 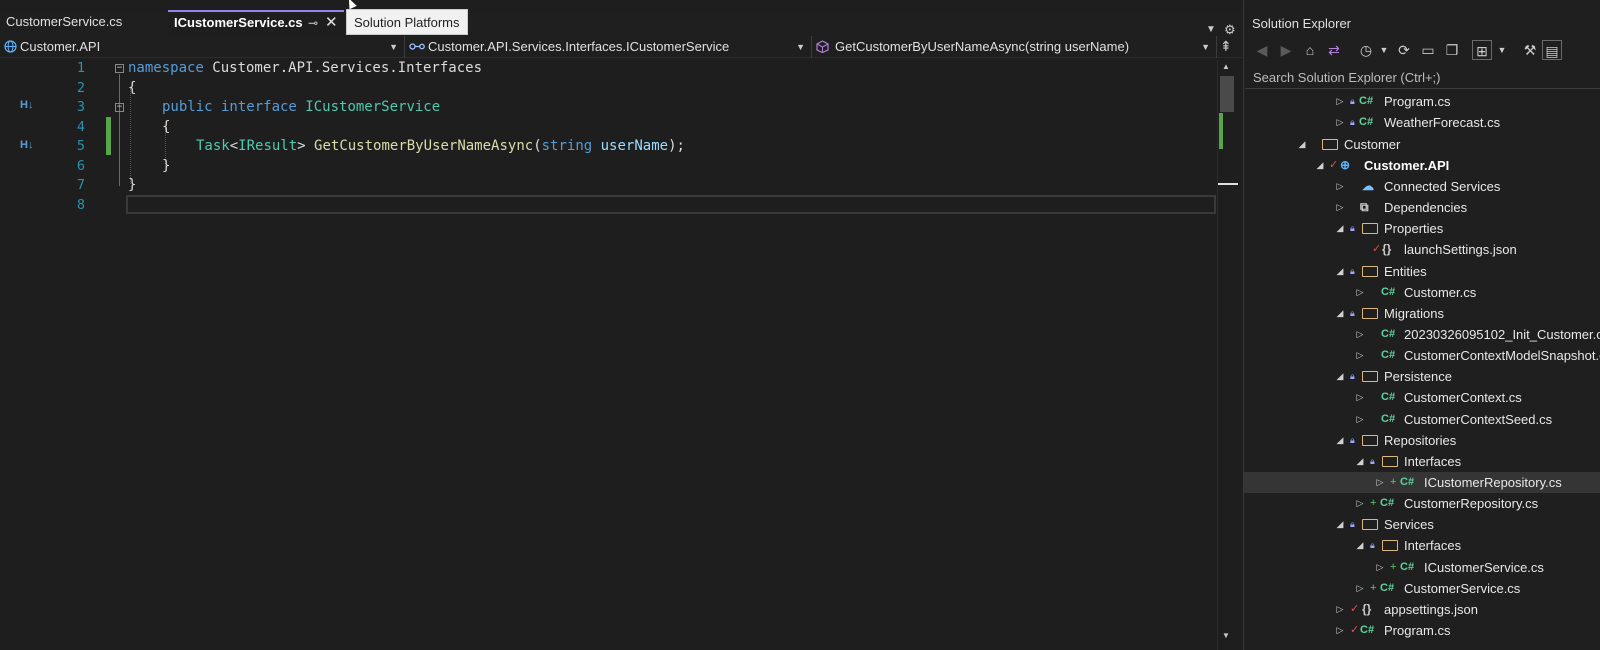 I want to click on tab-list-dropdown-icon: ▼, so click(x=1211, y=29).